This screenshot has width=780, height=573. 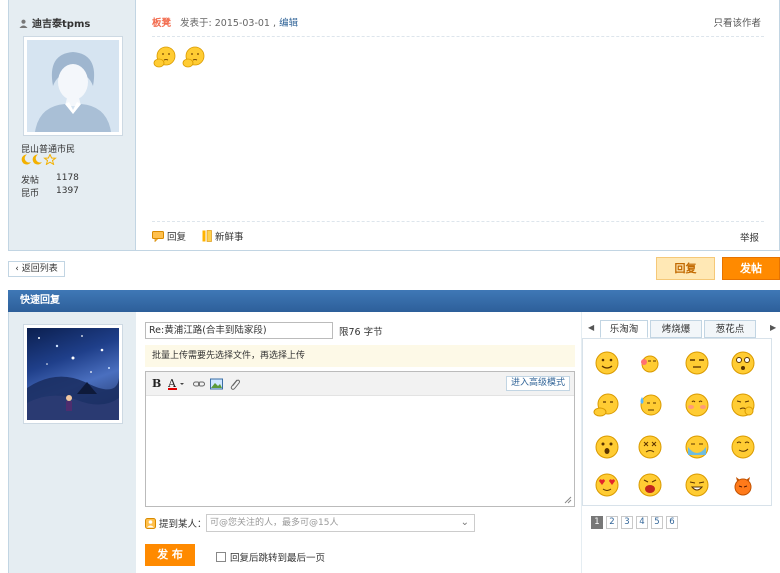 I want to click on jump-checkbox, so click(x=221, y=557).